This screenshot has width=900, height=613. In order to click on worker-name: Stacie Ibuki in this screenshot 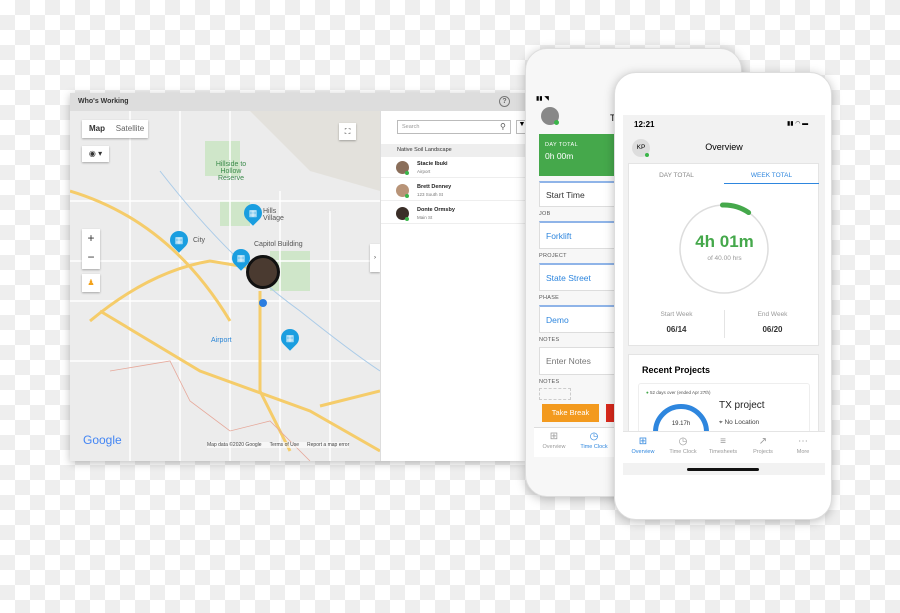, I will do `click(432, 164)`.